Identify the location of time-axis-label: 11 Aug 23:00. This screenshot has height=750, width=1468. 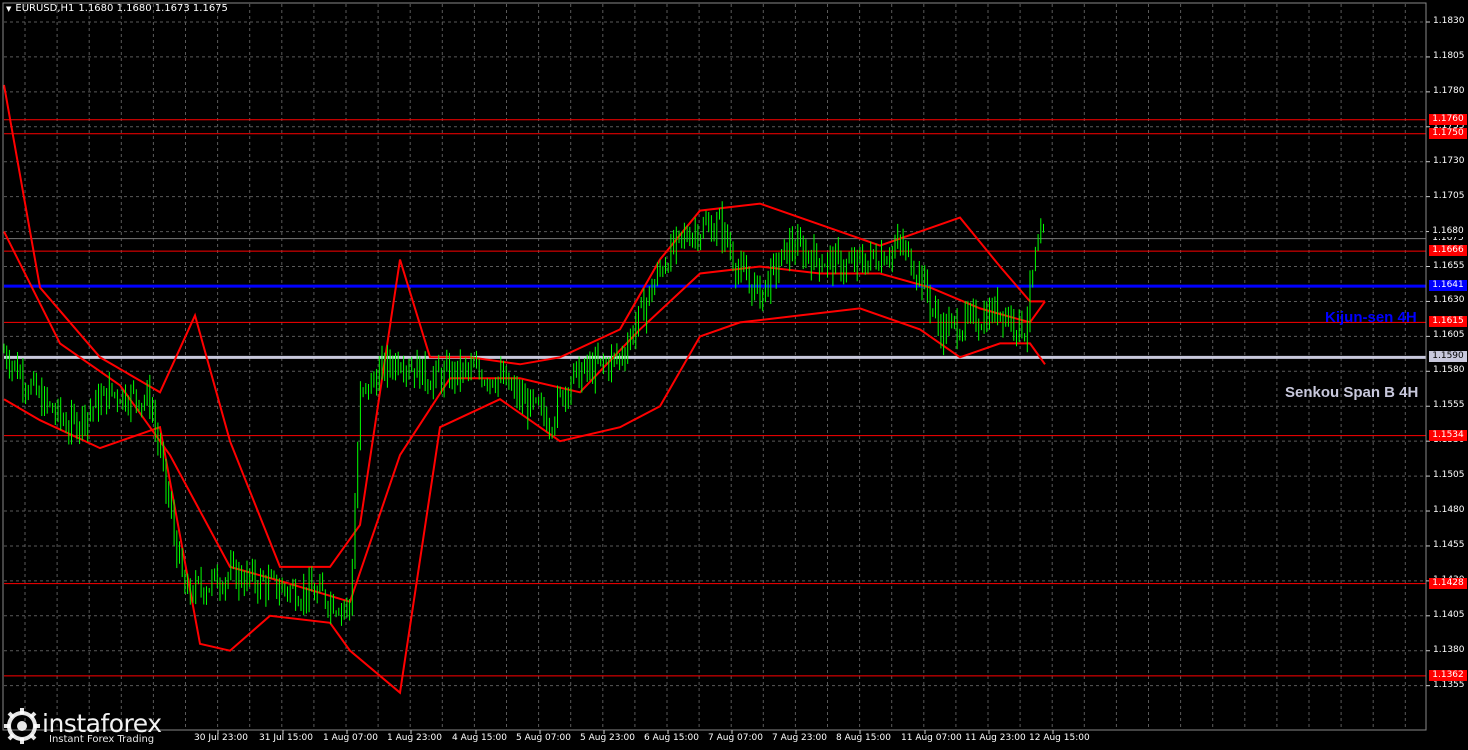
(995, 738).